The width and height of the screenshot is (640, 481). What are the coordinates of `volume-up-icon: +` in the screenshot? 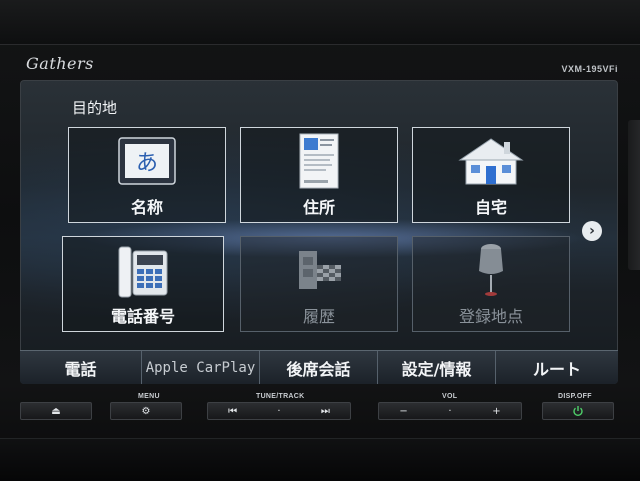 It's located at (496, 411).